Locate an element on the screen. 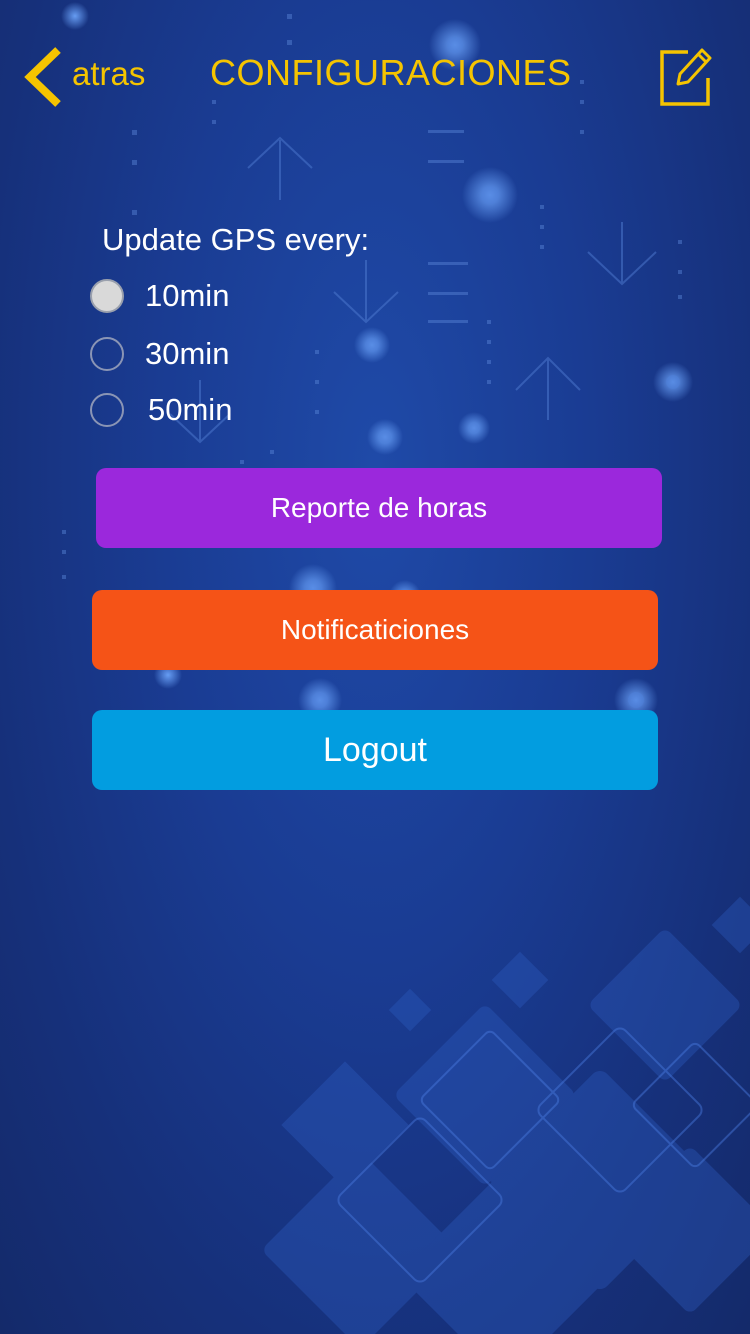  radio-label: 10min is located at coordinates (187, 295).